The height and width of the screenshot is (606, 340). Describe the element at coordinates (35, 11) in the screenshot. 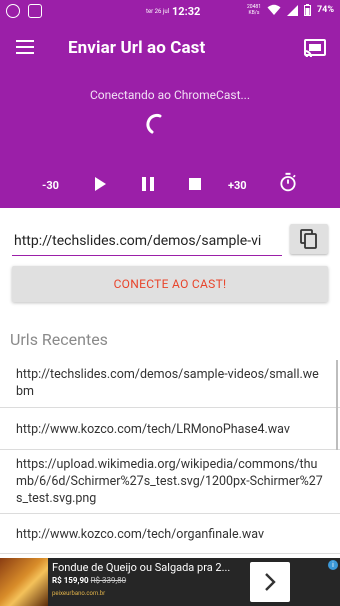

I see `messenger-icon` at that location.